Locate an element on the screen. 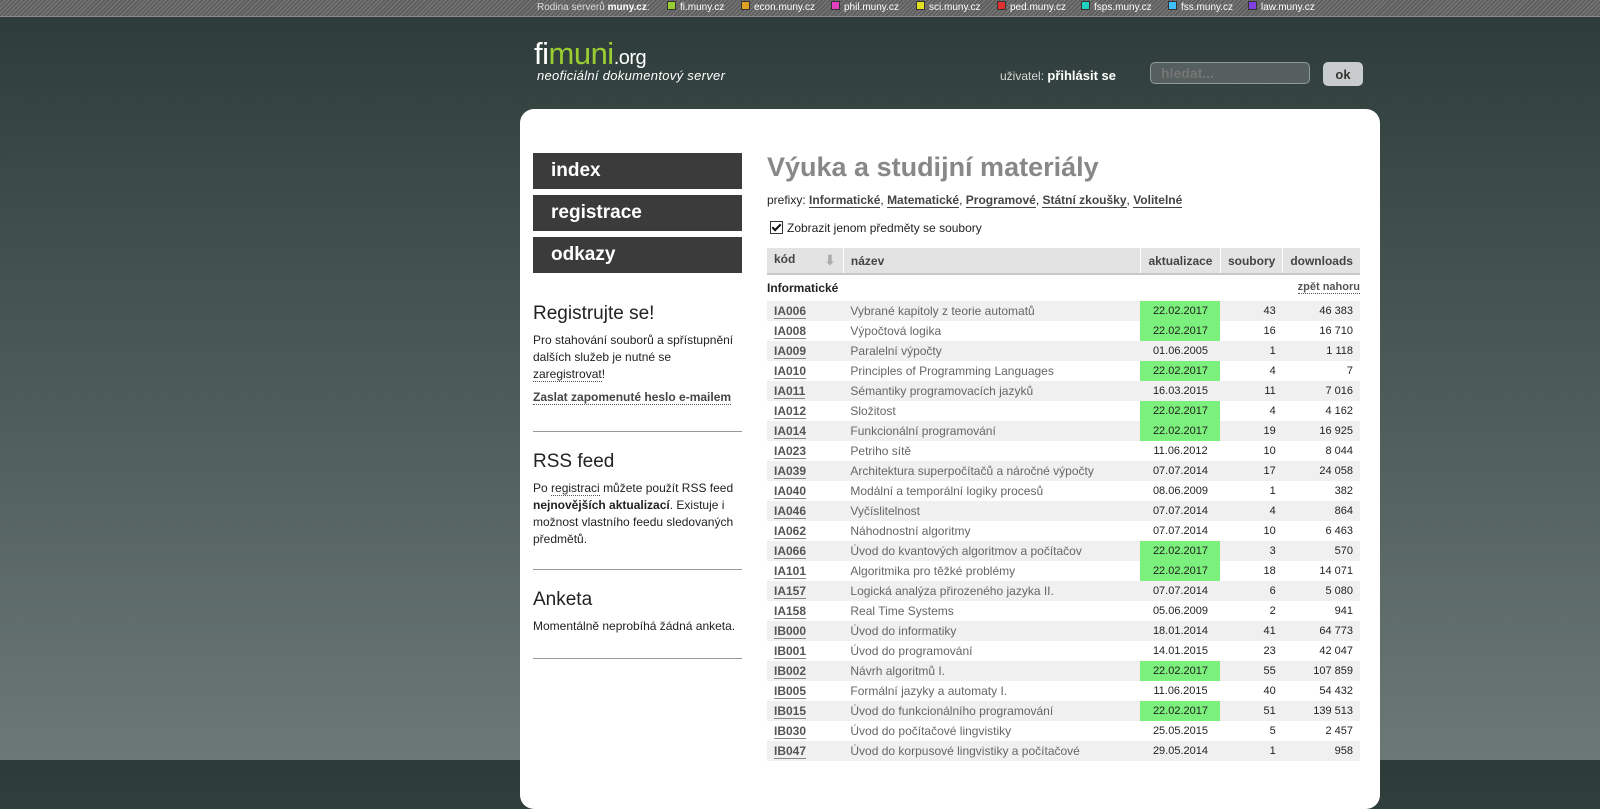  back-to-top-link: zpět nahoru is located at coordinates (1328, 287).